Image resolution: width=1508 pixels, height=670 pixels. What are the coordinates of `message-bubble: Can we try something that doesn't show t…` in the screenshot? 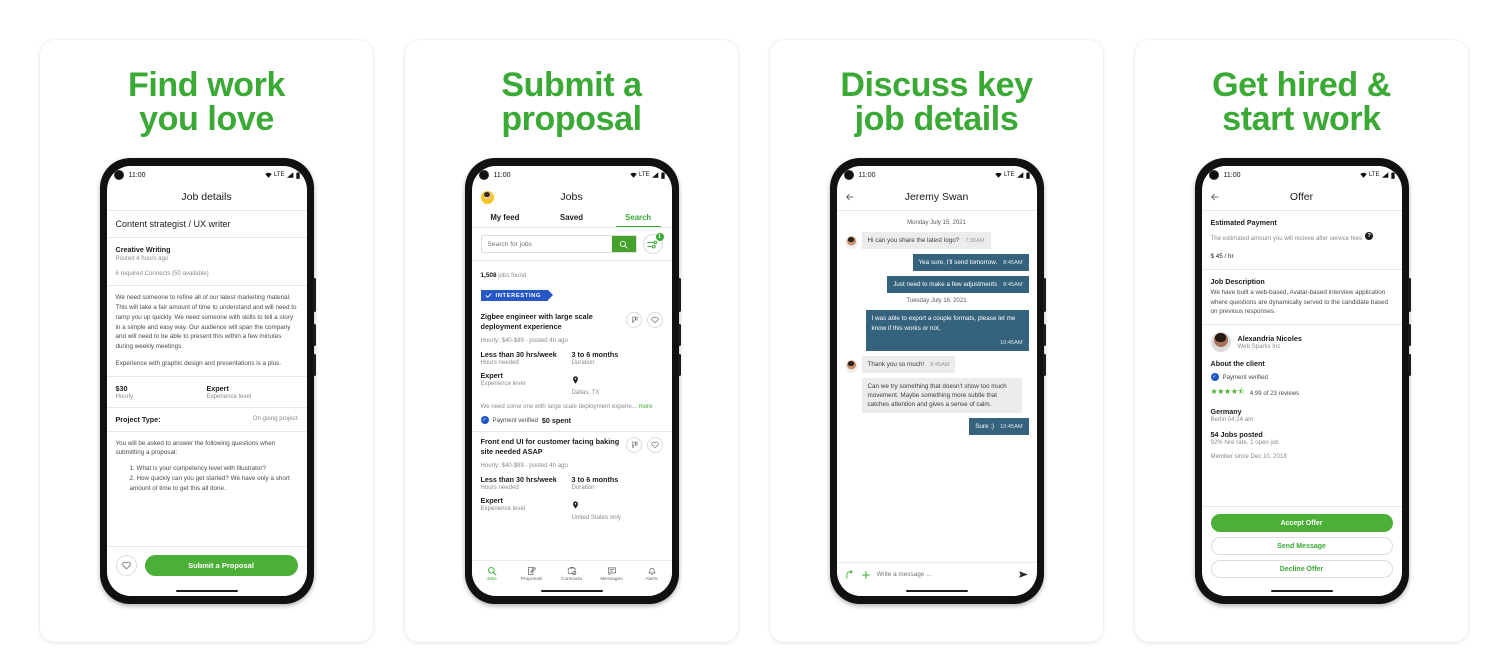 It's located at (941, 395).